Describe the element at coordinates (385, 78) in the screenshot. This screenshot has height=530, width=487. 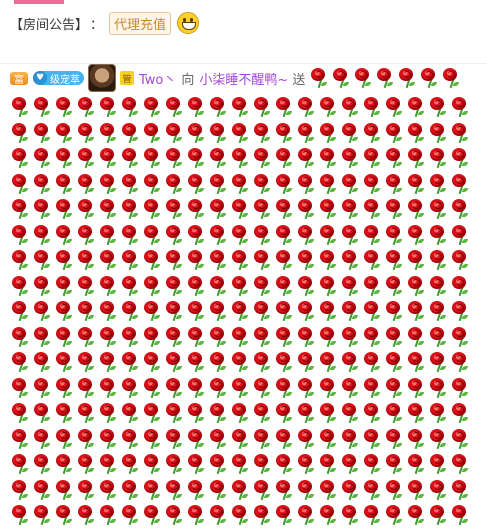
I see `inline-roses` at that location.